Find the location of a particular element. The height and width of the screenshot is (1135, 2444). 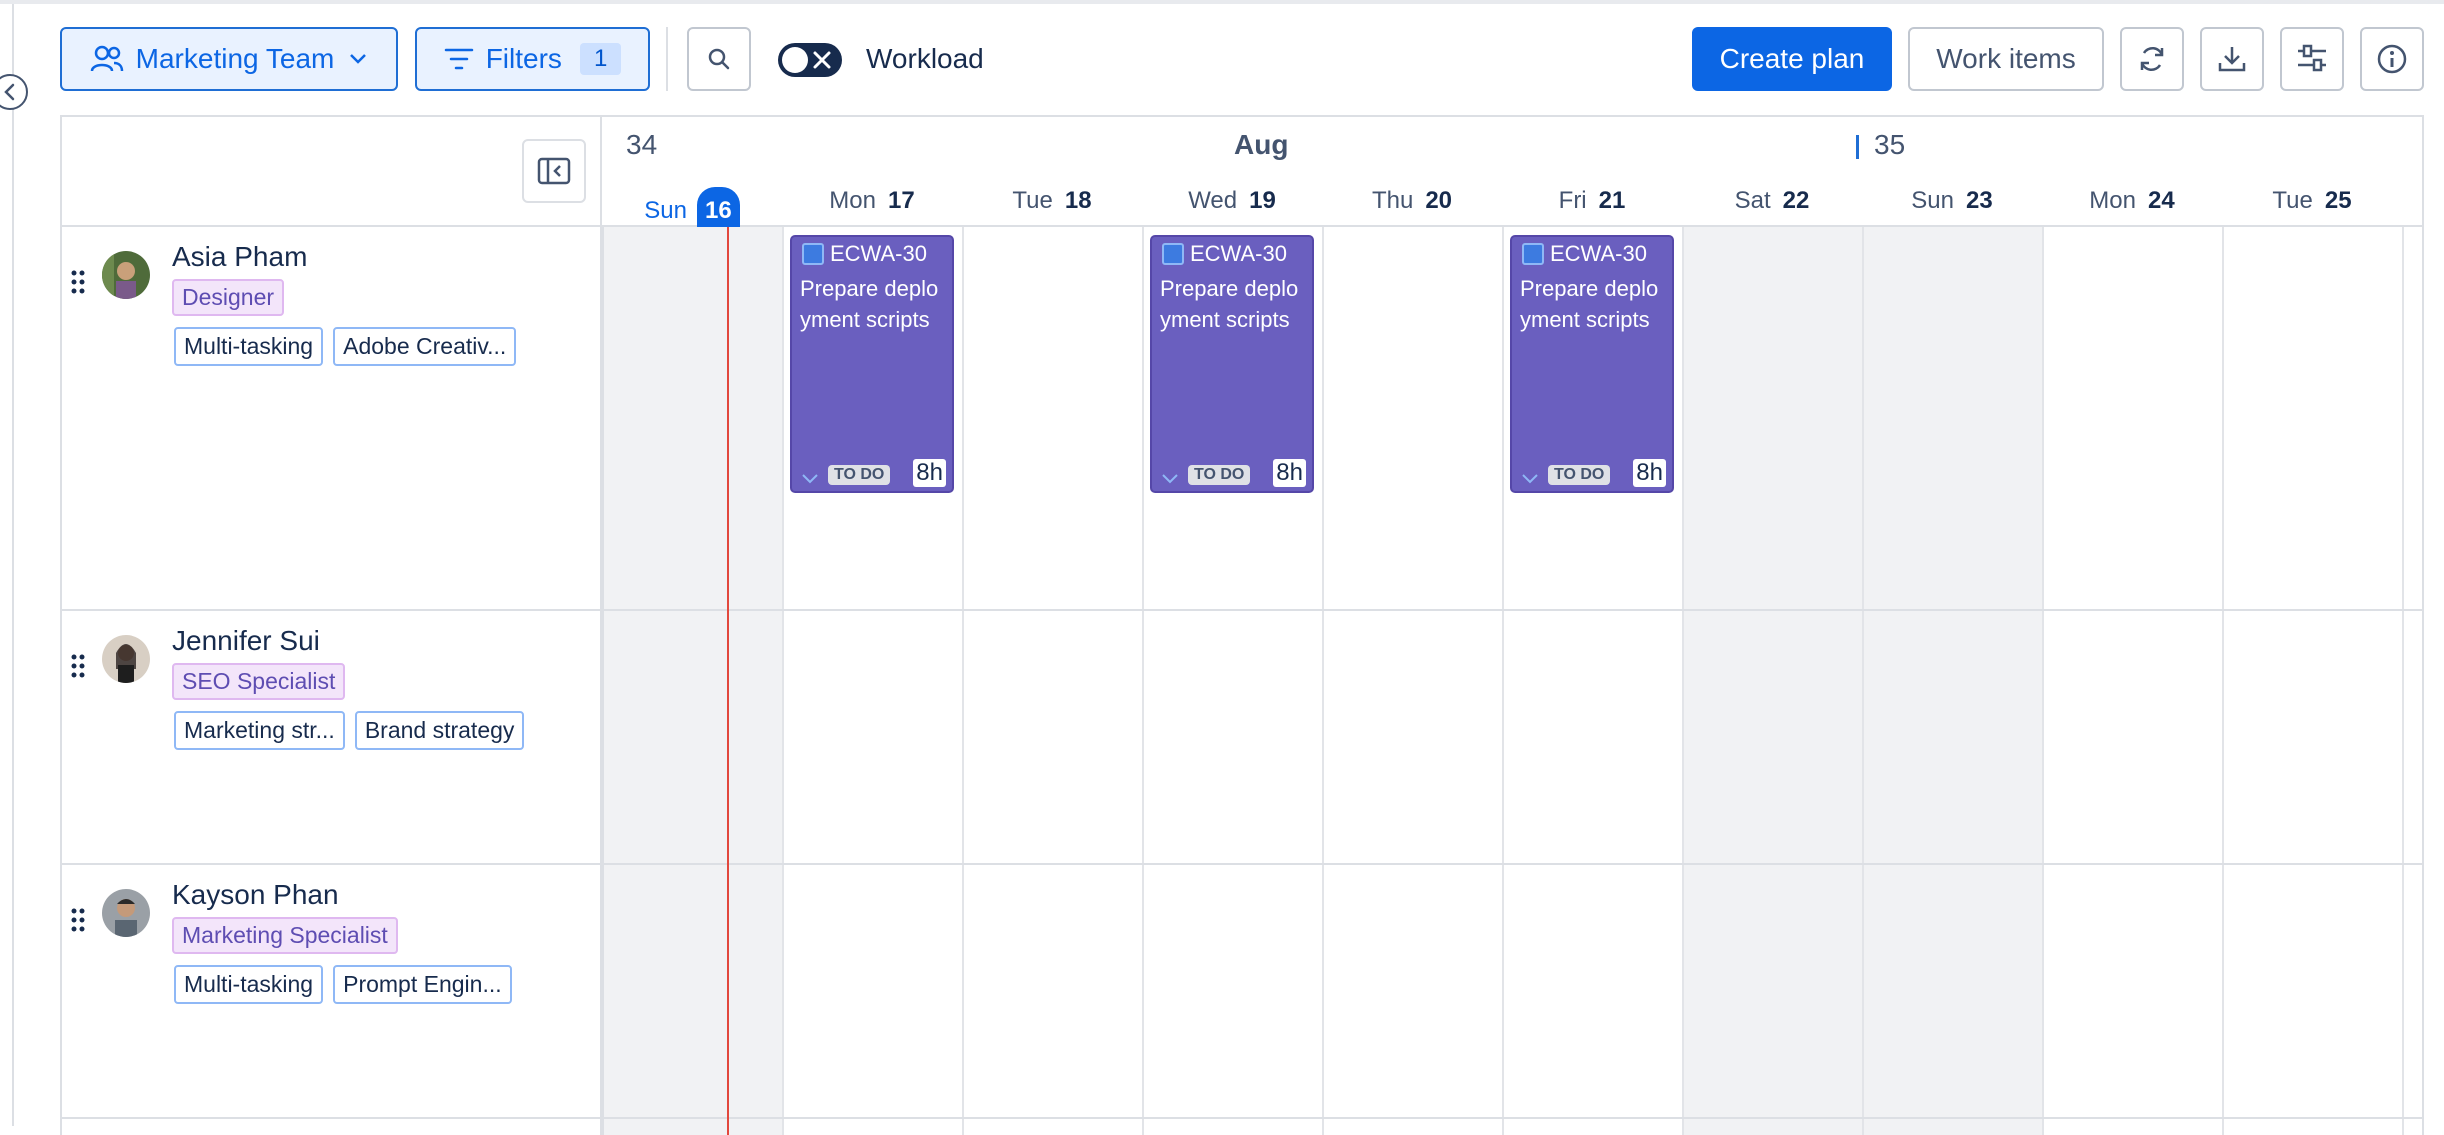

team-selector-button: Marketing Team is located at coordinates (229, 59).